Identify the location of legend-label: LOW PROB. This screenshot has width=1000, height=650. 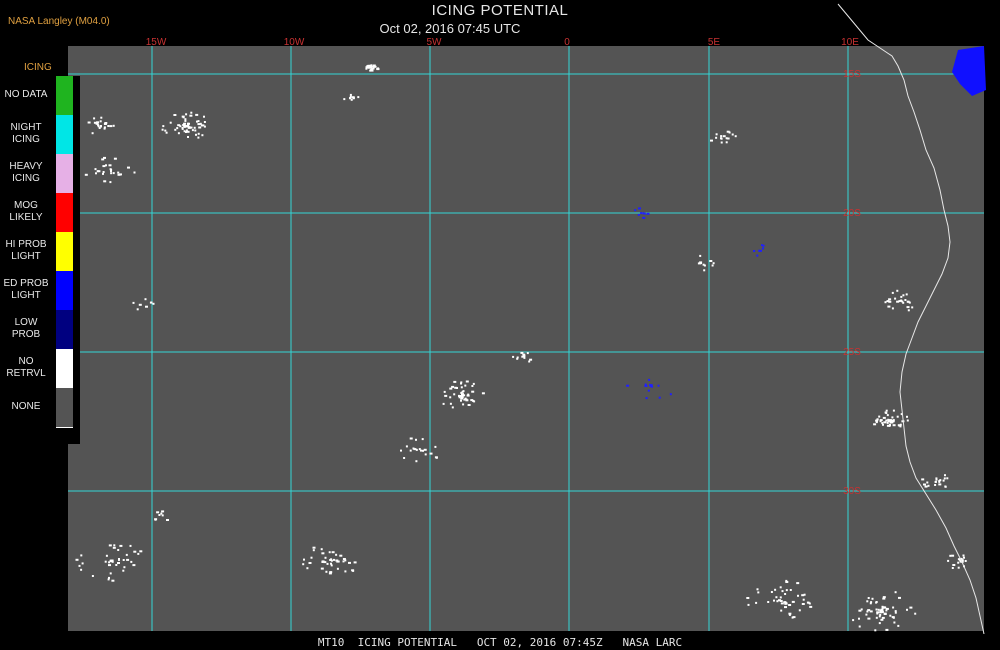
(26, 328).